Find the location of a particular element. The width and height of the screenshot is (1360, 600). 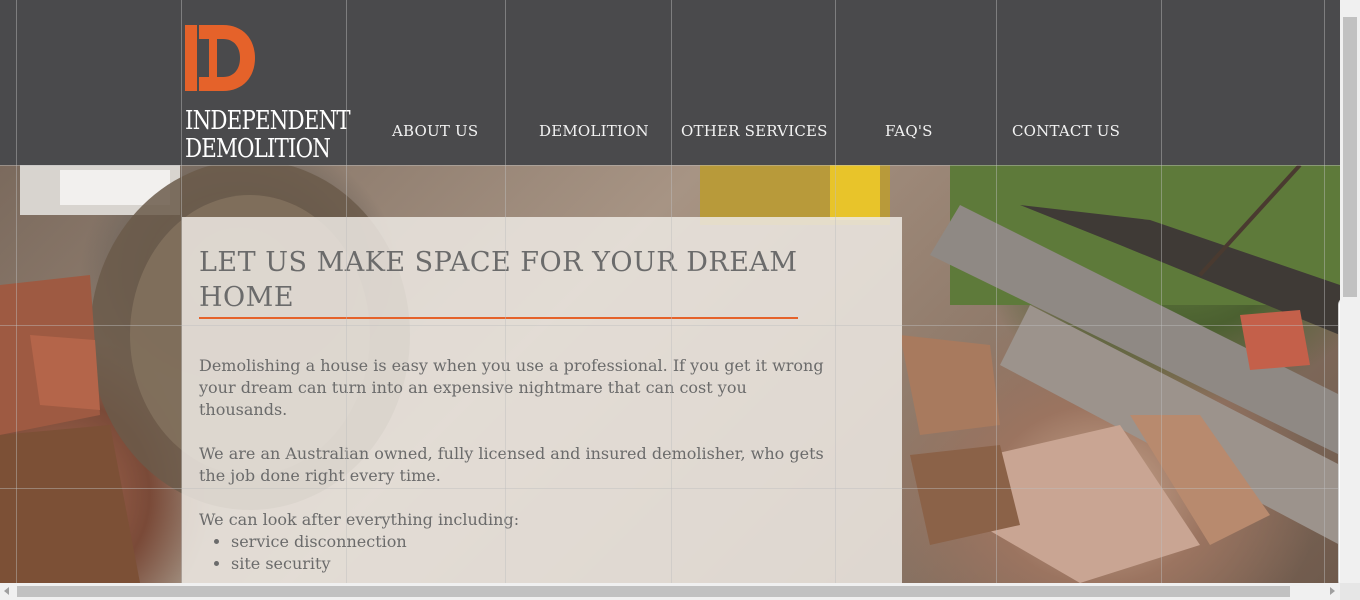

horizontal-scrollbar is located at coordinates (670, 591).